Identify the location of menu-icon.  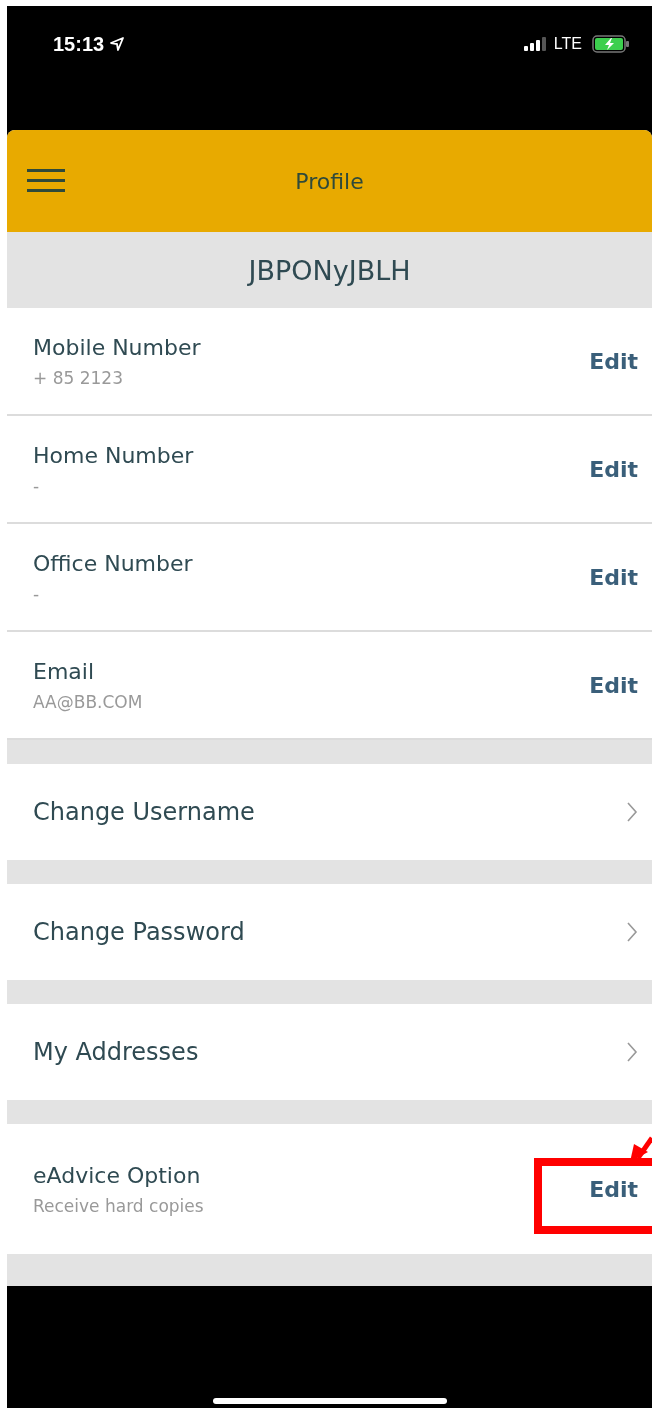
(47, 181).